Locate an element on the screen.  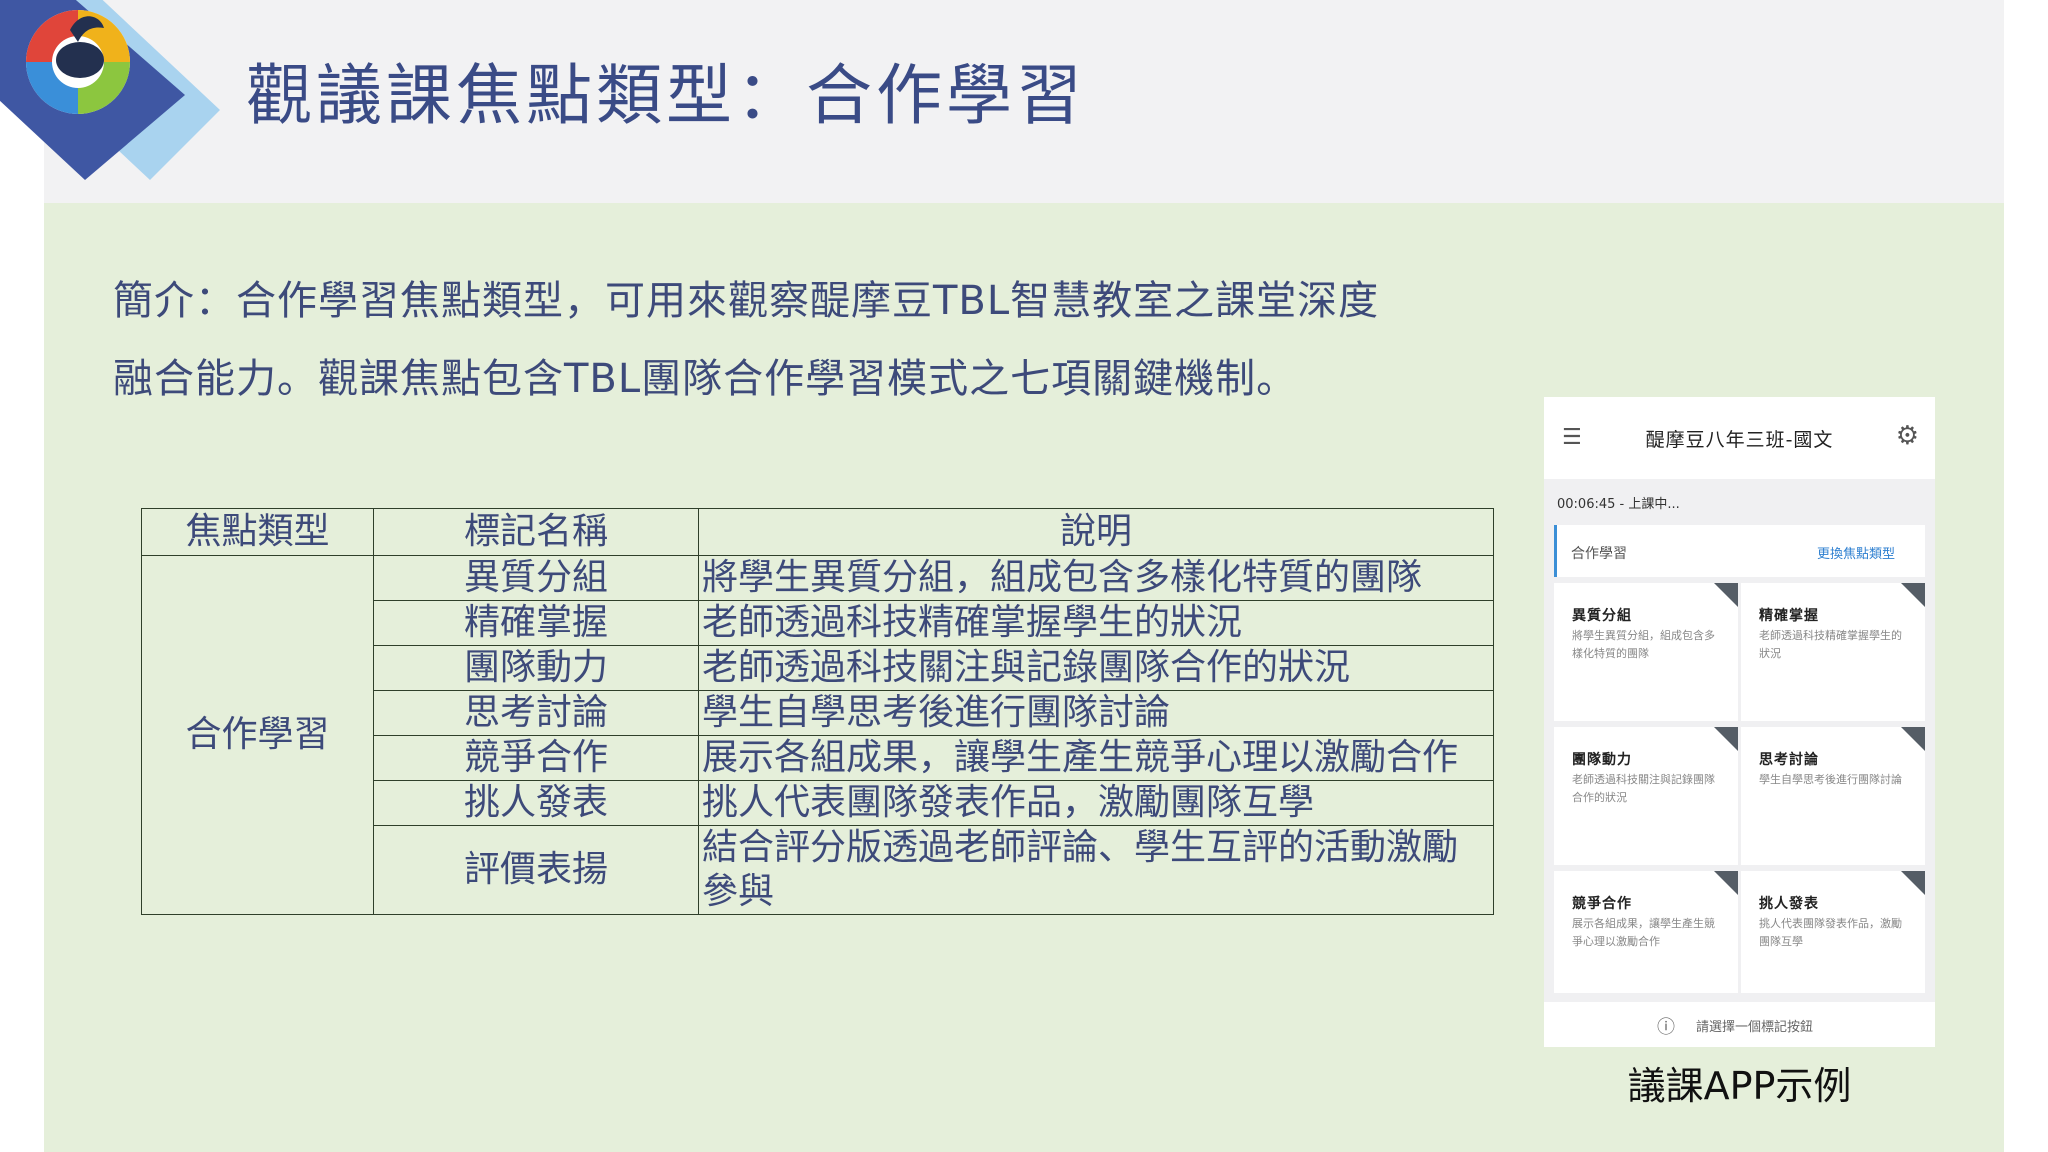
card-title: 競爭合作 is located at coordinates (1602, 904).